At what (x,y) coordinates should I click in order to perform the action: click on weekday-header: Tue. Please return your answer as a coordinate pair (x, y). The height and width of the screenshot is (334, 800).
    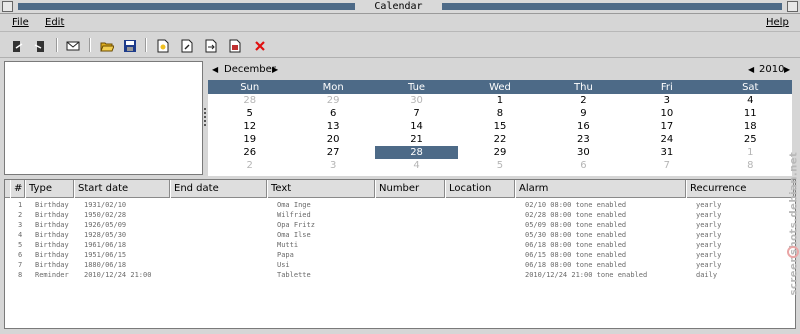
    Looking at the image, I should click on (416, 87).